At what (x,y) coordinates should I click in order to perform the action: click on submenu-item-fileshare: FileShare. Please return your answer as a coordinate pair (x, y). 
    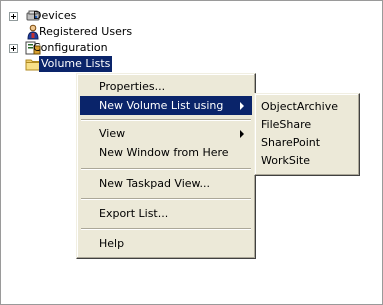
    Looking at the image, I should click on (307, 124).